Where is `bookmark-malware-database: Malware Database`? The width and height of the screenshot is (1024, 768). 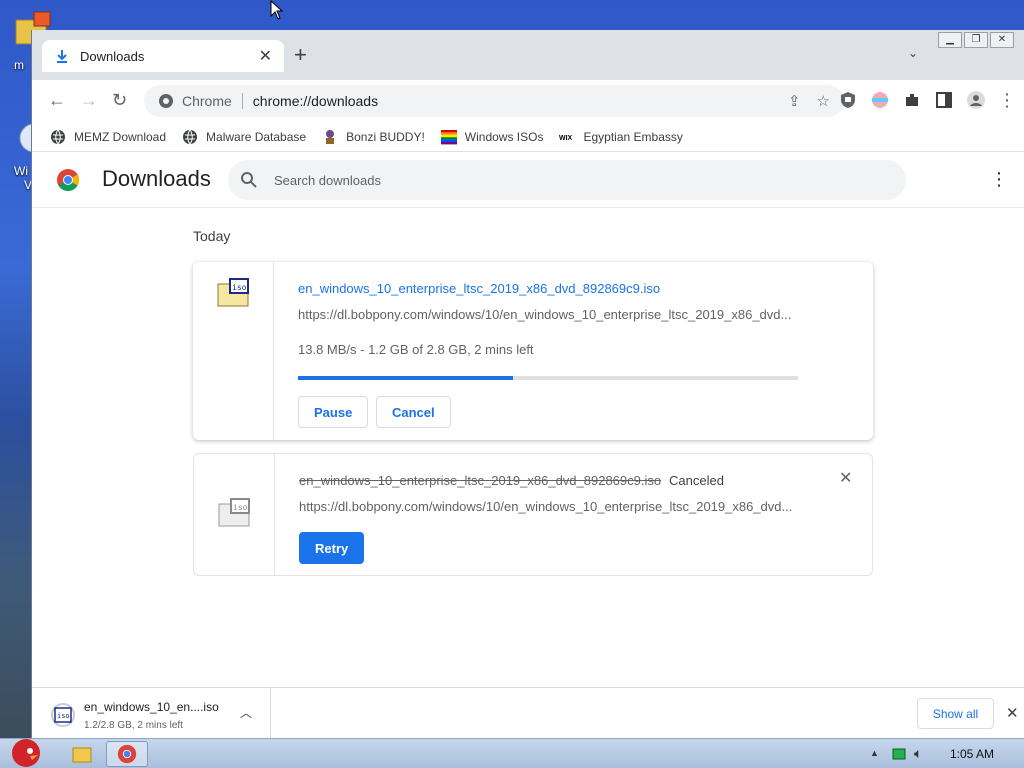 bookmark-malware-database: Malware Database is located at coordinates (244, 137).